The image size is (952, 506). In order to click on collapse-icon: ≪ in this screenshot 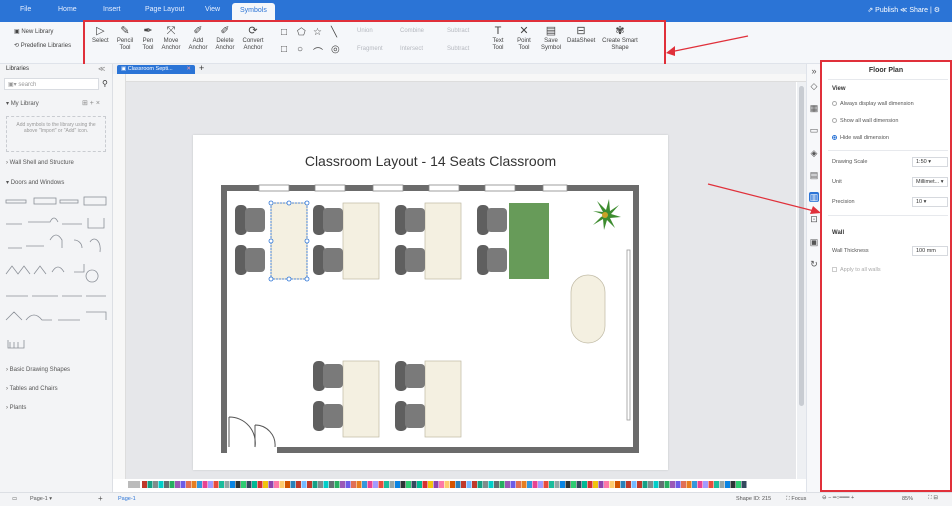, I will do `click(101, 69)`.